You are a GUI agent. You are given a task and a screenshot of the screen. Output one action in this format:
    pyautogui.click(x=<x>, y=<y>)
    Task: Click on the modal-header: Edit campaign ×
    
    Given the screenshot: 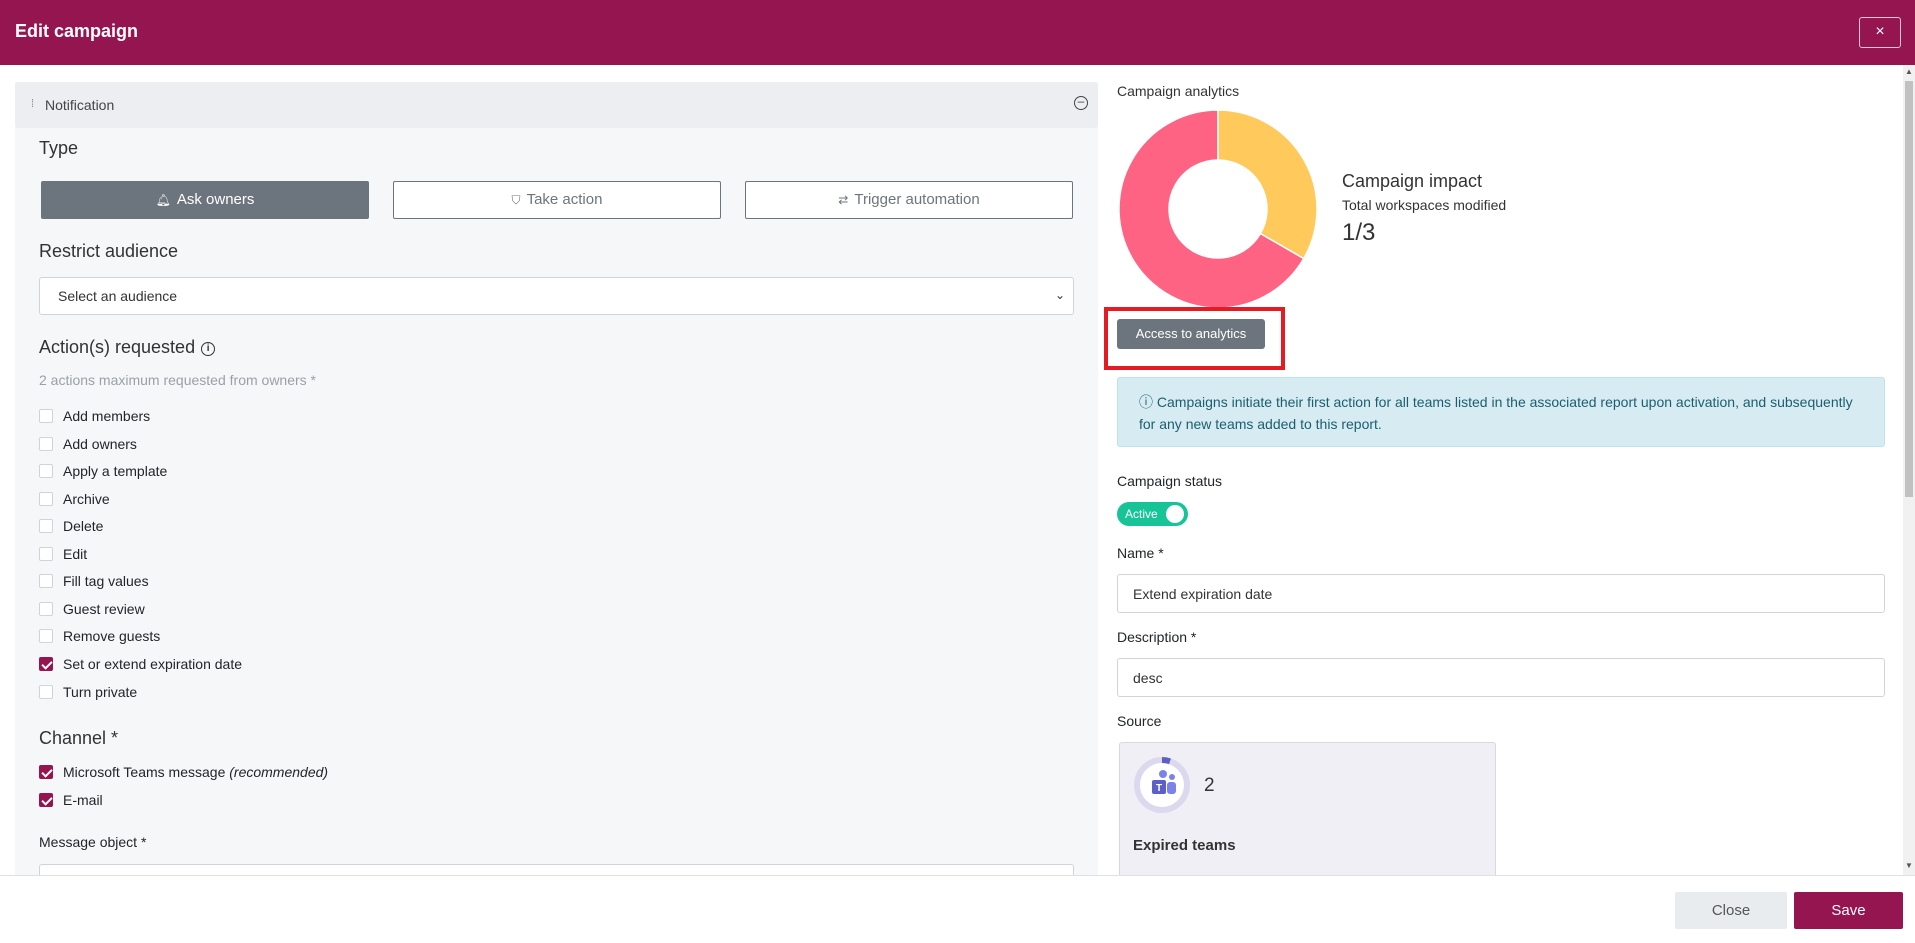 What is the action you would take?
    pyautogui.click(x=957, y=32)
    